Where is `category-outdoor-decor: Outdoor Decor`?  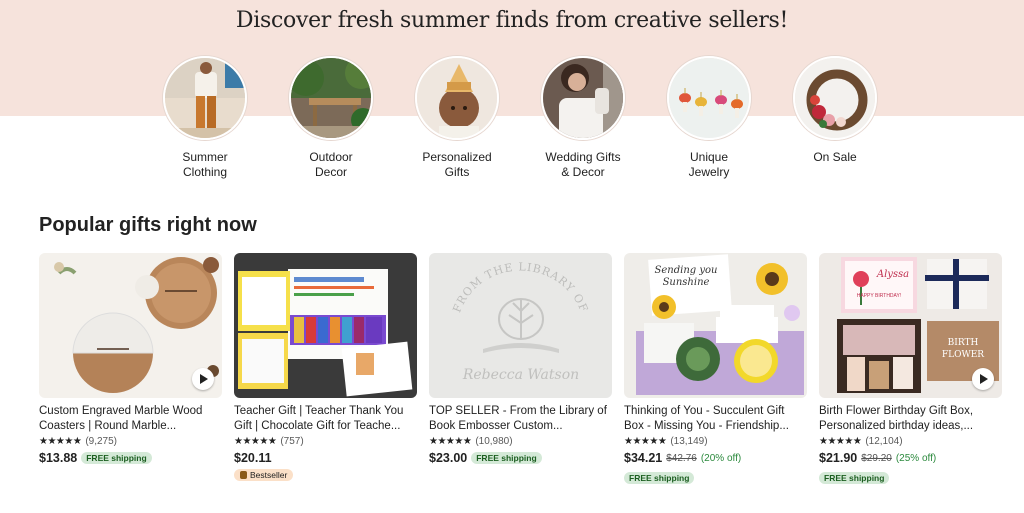 category-outdoor-decor: Outdoor Decor is located at coordinates (331, 118).